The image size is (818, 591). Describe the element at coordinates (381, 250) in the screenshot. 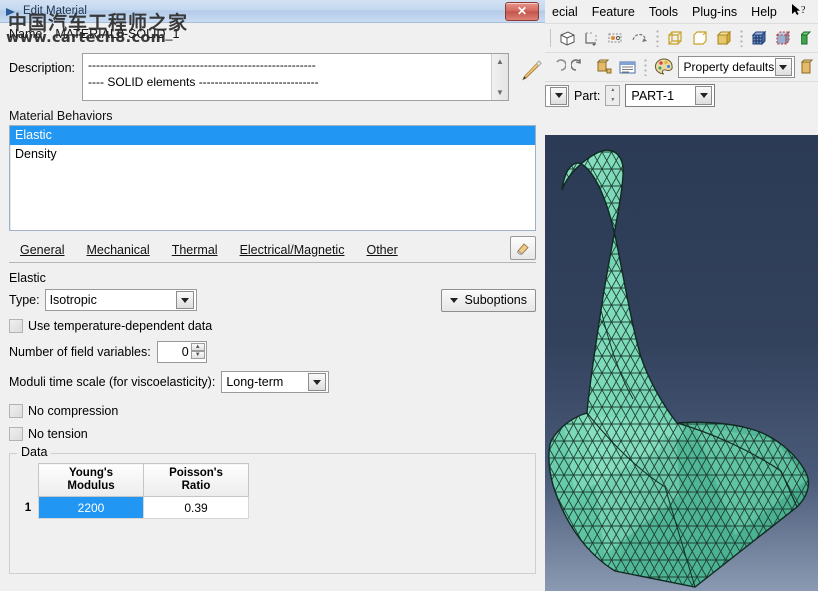

I see `tab-other: Other` at that location.